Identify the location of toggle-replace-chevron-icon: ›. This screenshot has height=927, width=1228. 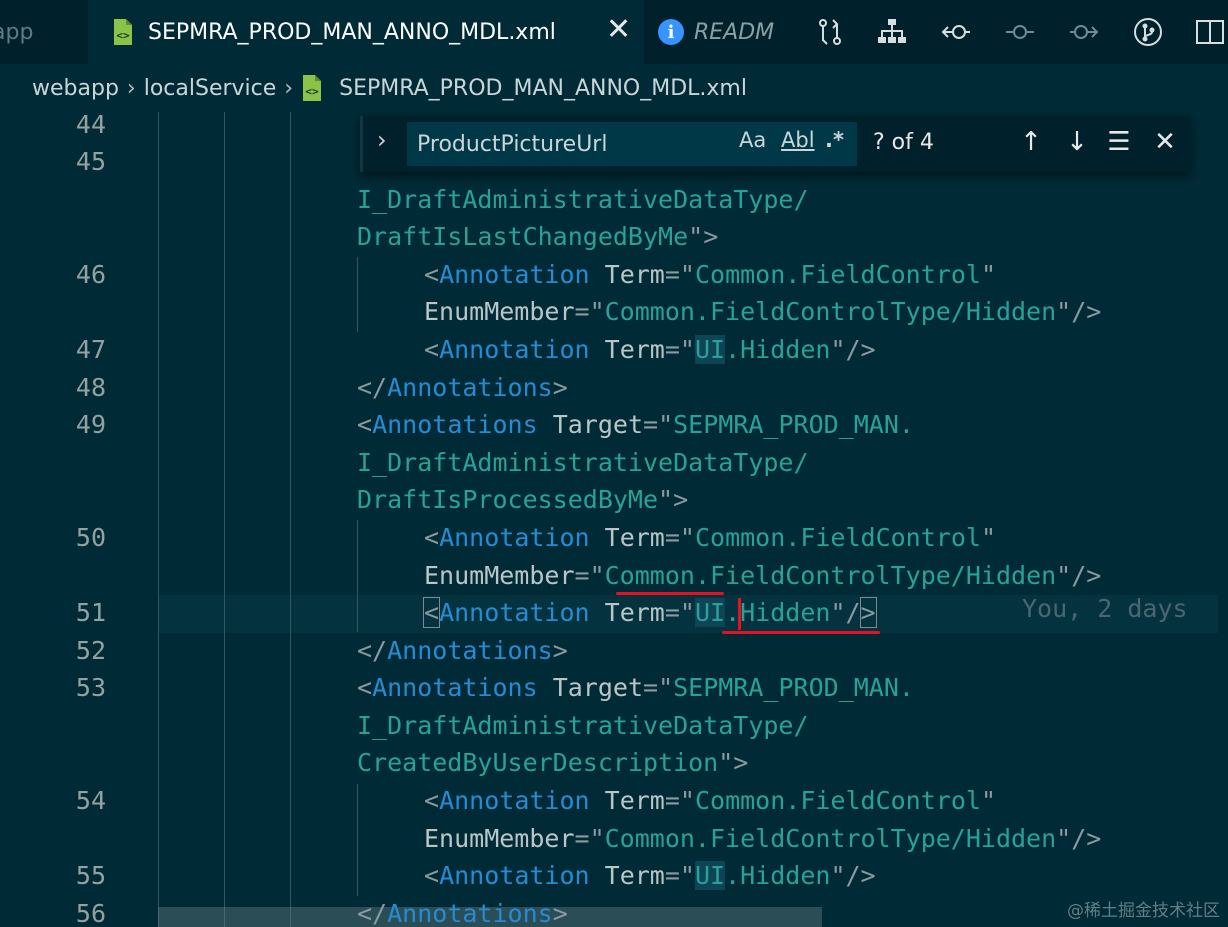
(382, 140).